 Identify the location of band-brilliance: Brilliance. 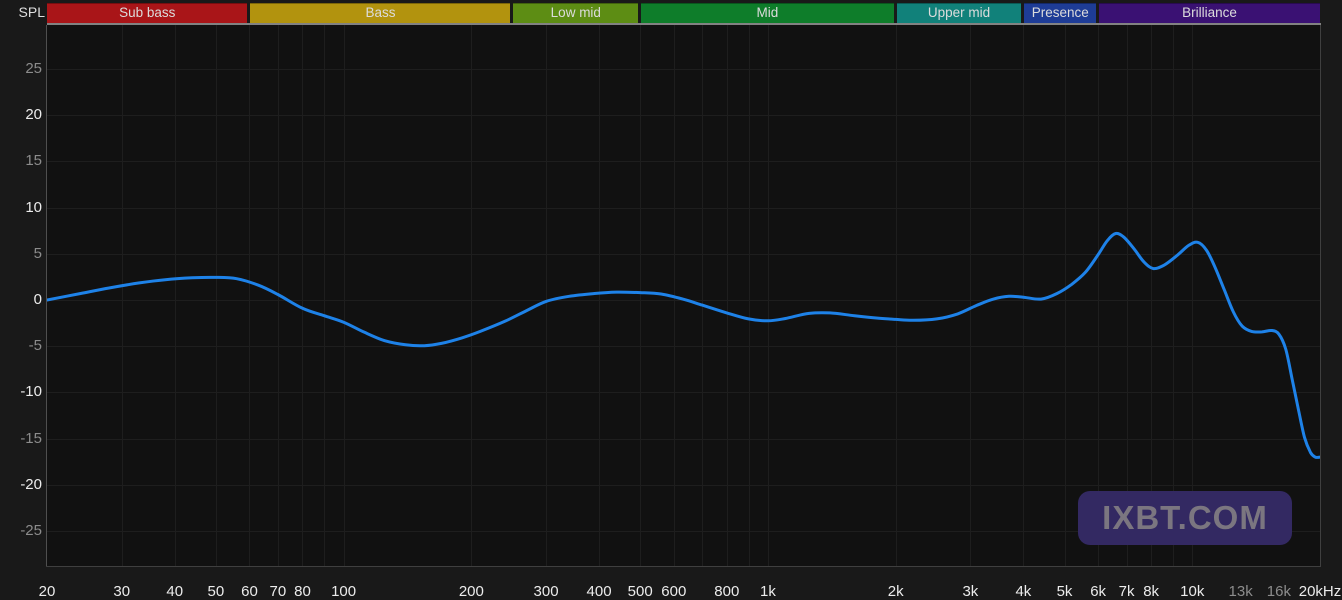
(1209, 13).